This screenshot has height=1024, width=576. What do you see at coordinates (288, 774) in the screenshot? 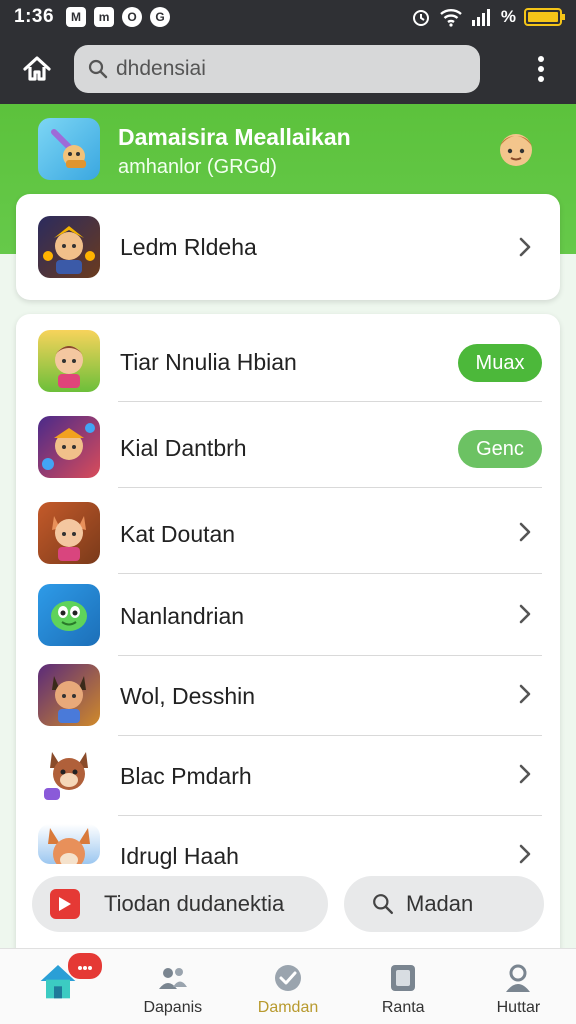
I see `list-item: Blac Pmdarh` at bounding box center [288, 774].